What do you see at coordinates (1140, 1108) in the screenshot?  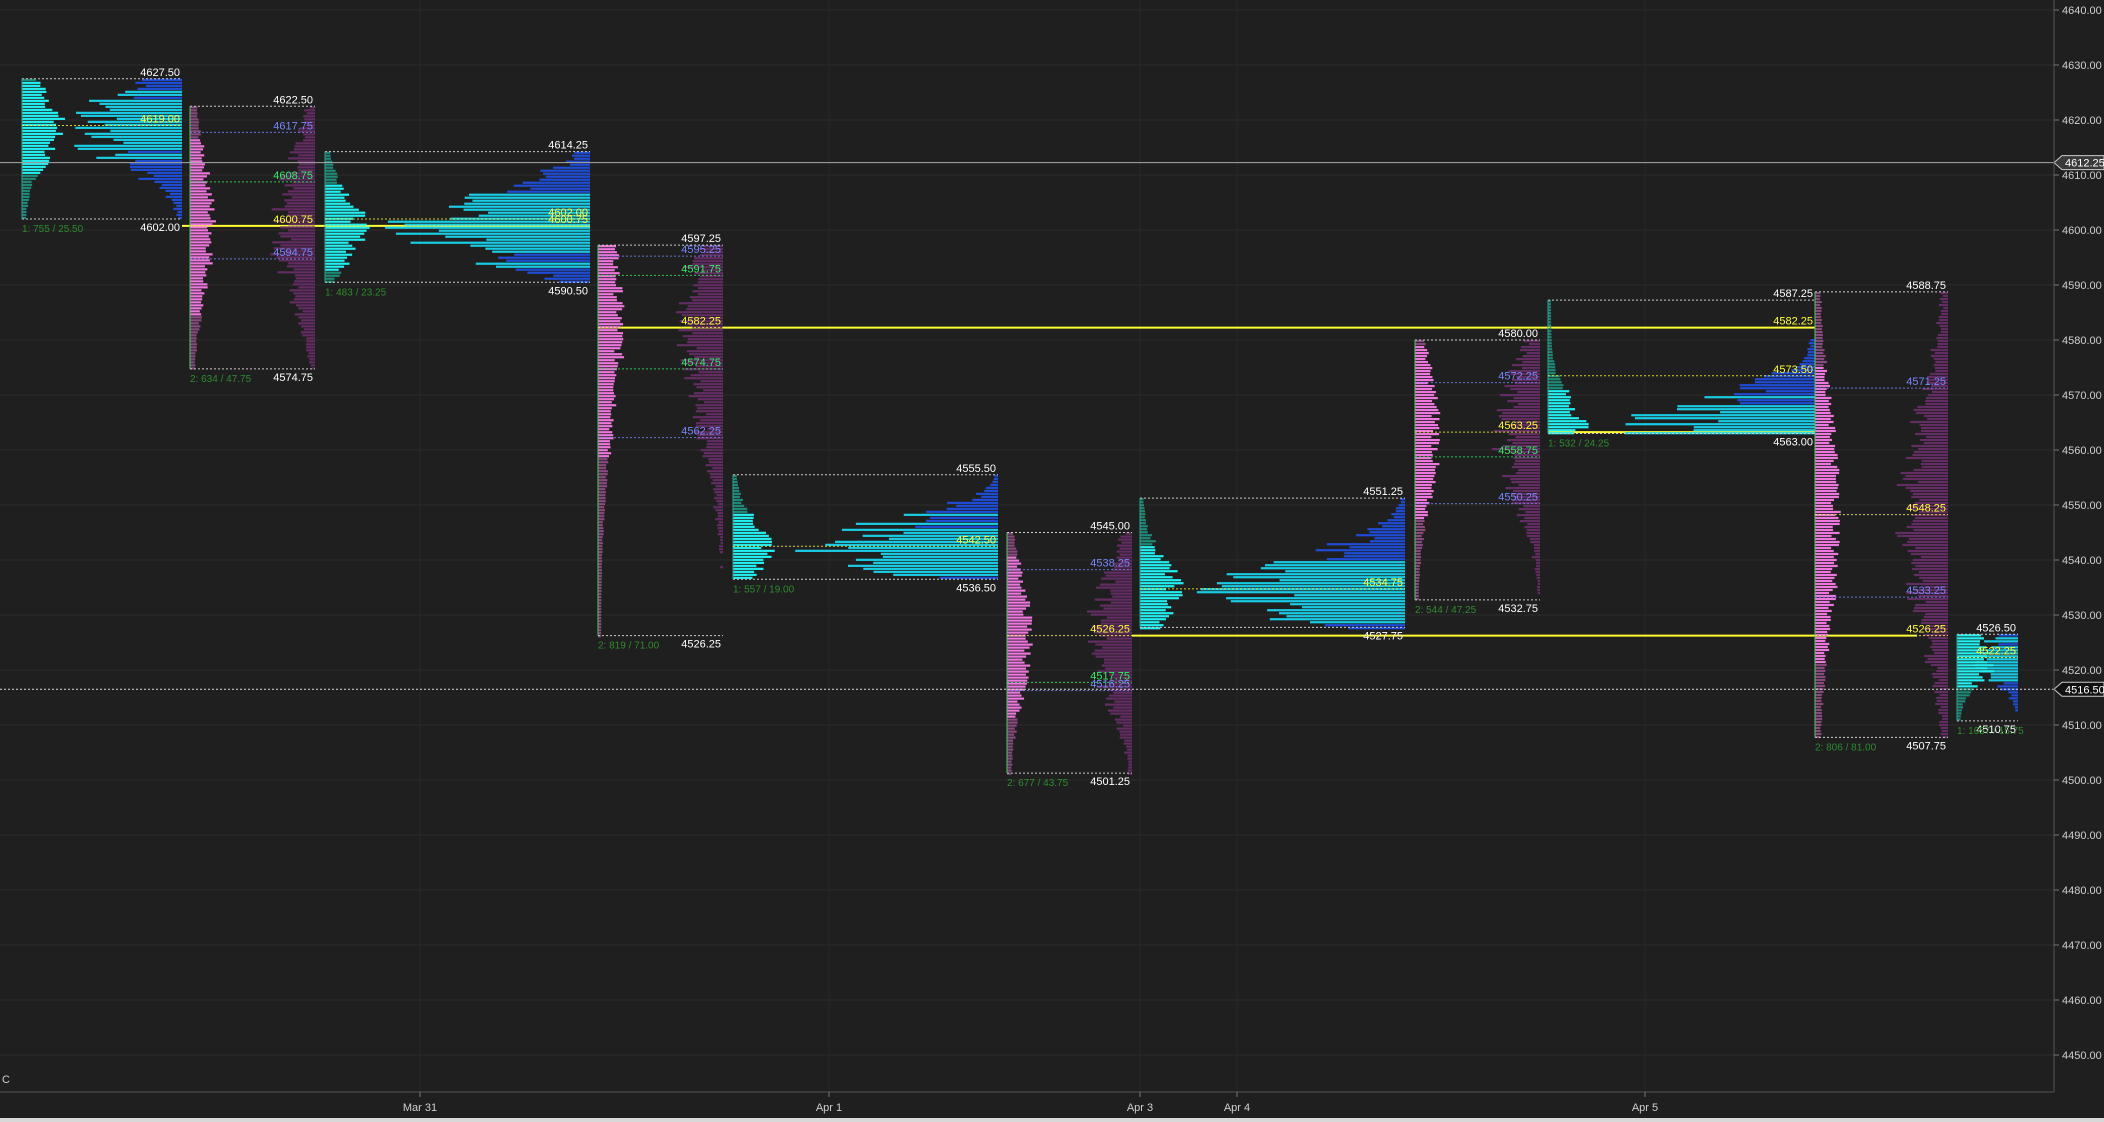 I see `x-tick-label: Apr 3` at bounding box center [1140, 1108].